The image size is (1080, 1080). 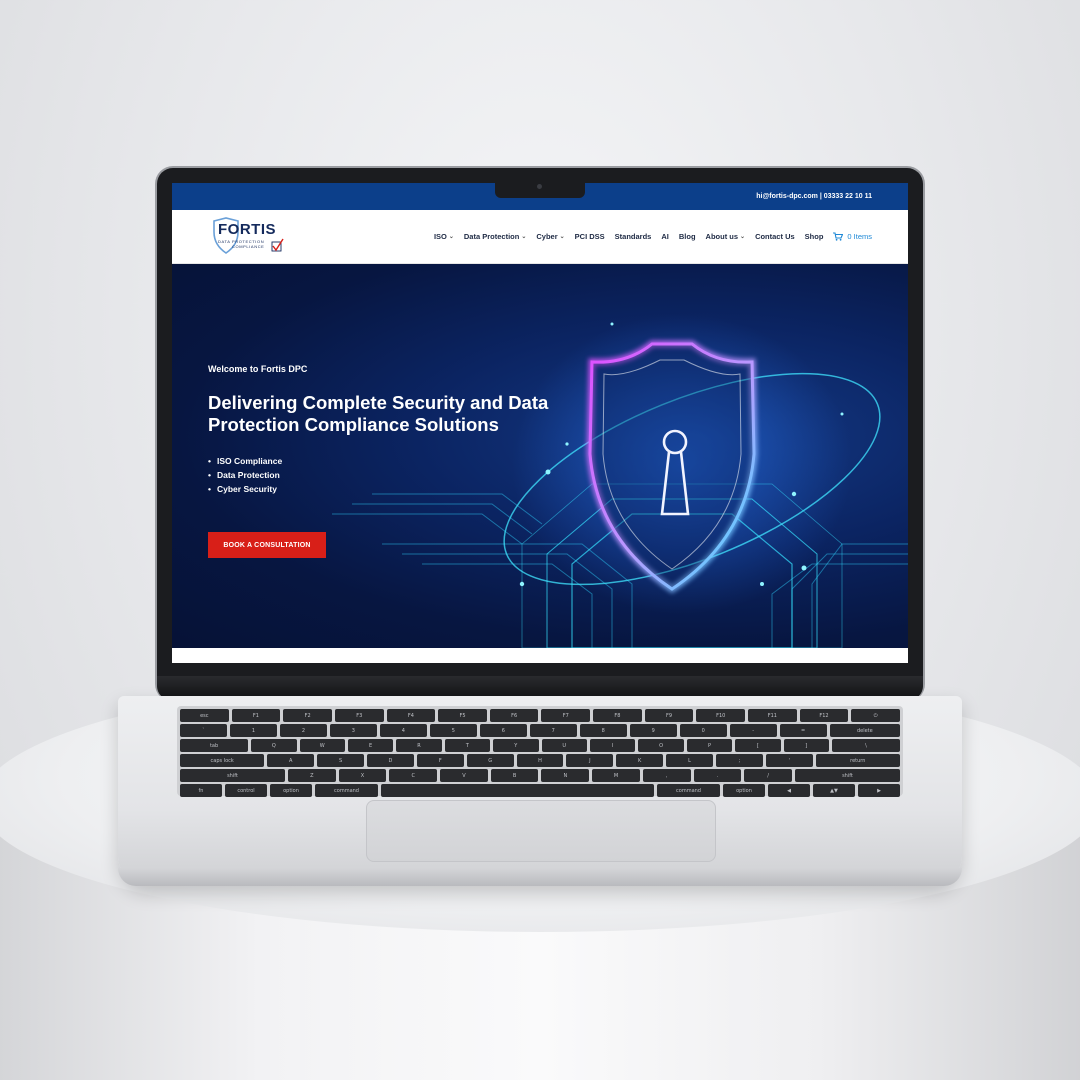 I want to click on keyboard-key: W, so click(x=322, y=745).